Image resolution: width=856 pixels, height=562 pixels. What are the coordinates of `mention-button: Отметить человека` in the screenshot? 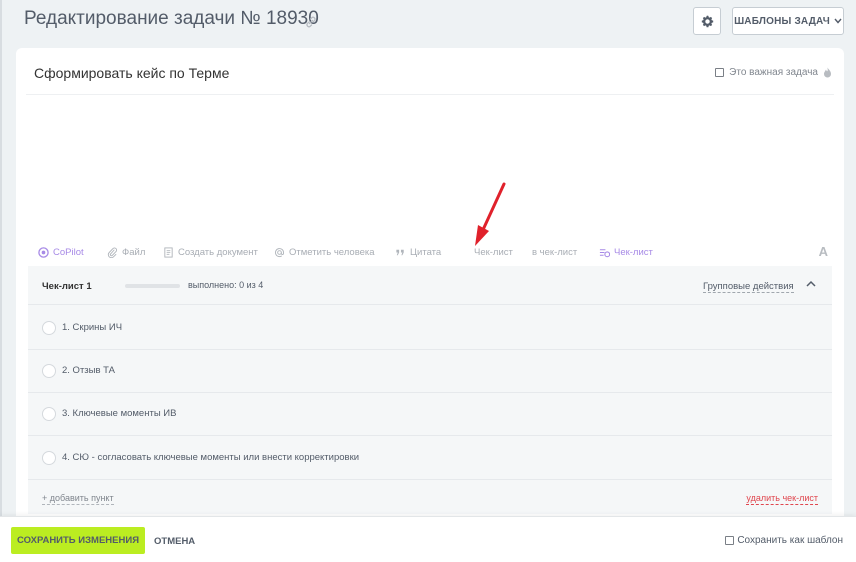 It's located at (324, 252).